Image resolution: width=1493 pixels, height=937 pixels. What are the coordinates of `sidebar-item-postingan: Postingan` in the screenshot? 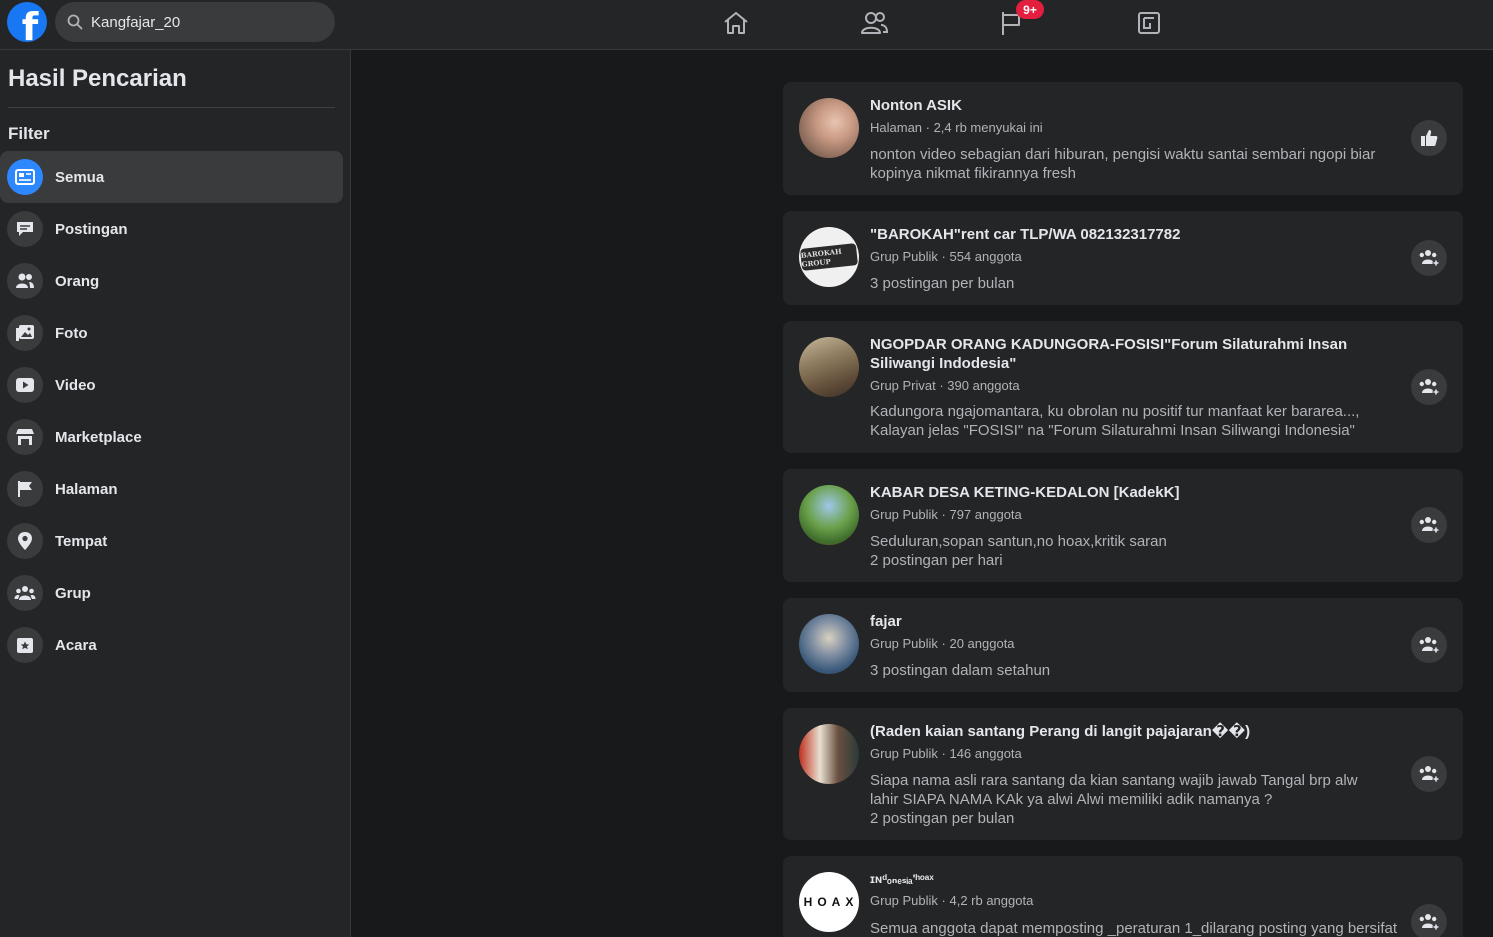 It's located at (171, 229).